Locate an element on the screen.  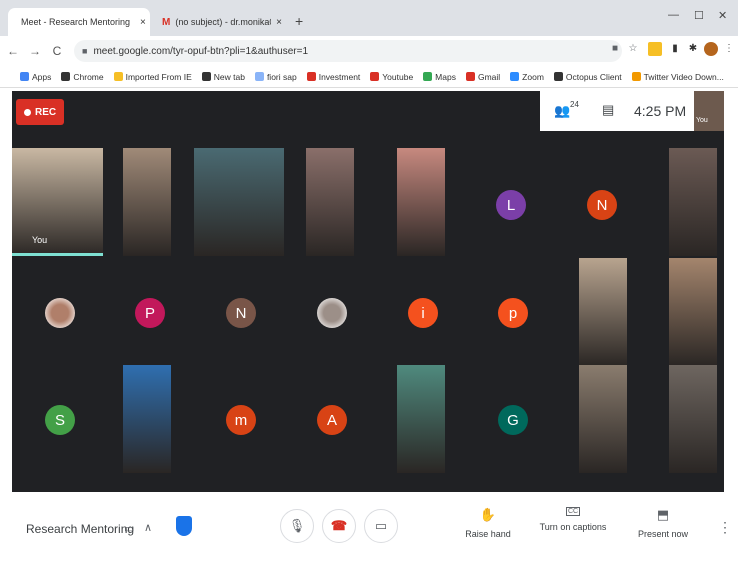
bookmark-item: Chrome is located at coordinates (82, 77).